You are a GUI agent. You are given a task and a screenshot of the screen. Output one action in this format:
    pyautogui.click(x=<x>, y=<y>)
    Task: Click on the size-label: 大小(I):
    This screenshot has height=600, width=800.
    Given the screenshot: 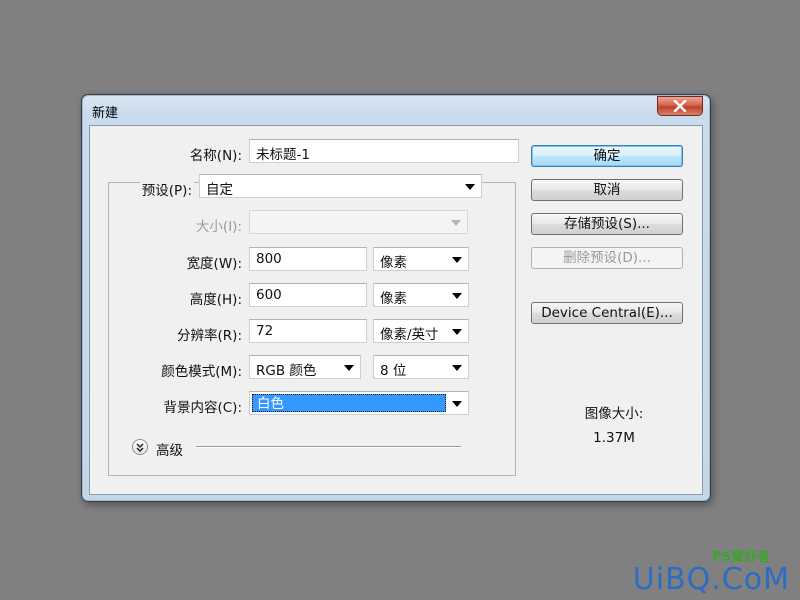 What is the action you would take?
    pyautogui.click(x=218, y=227)
    